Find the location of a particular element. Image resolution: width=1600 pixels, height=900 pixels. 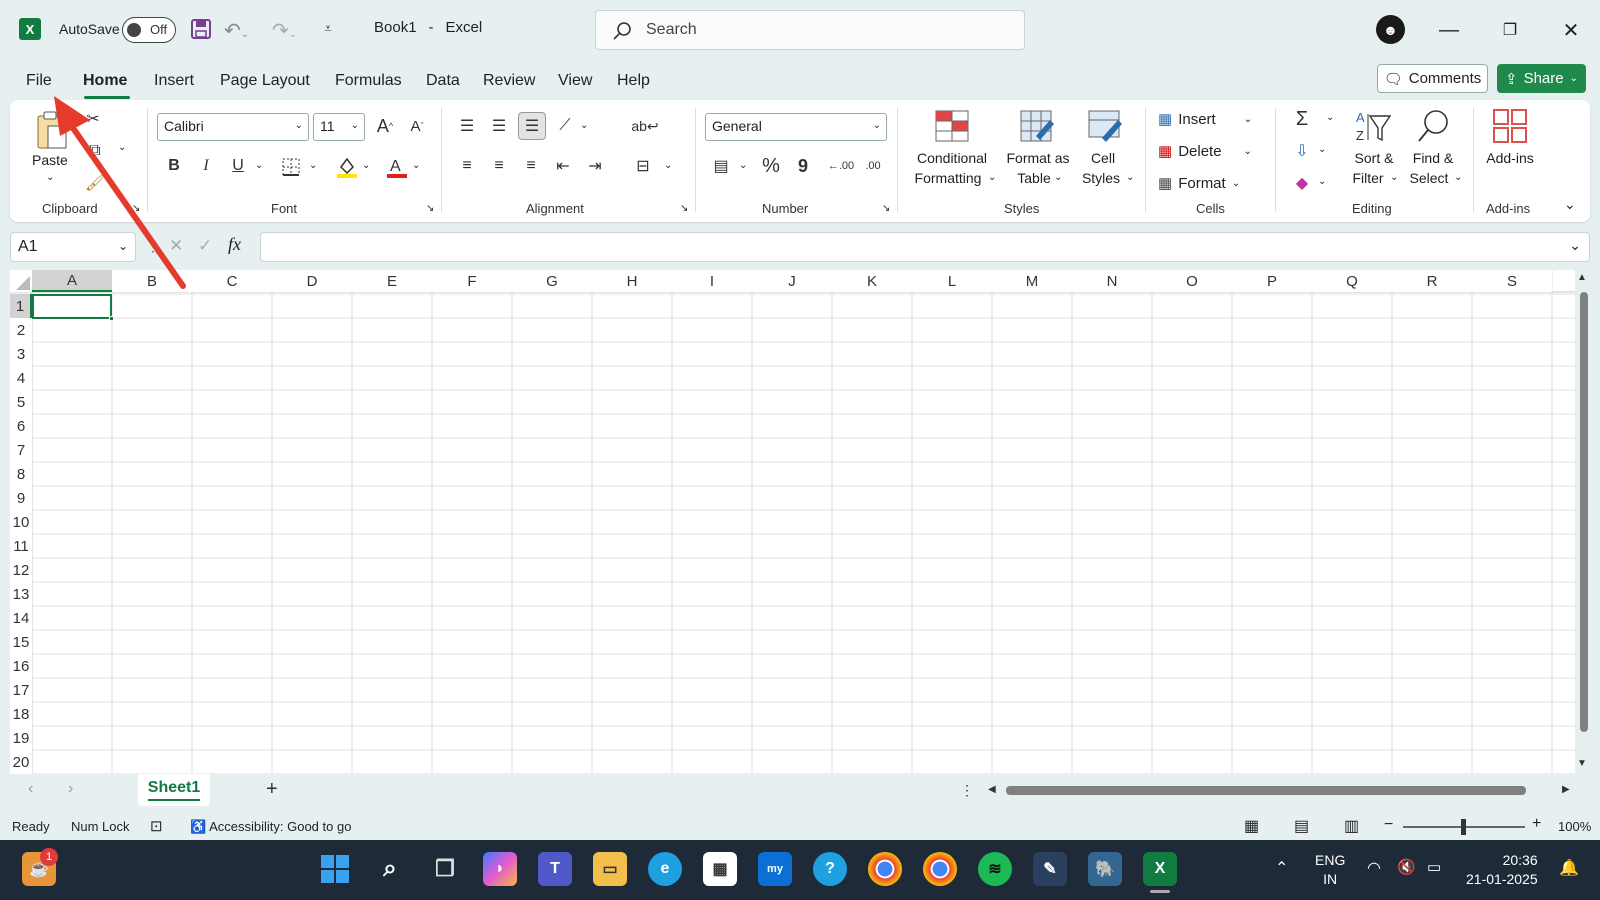

search-taskbar-icon: ⌕ is located at coordinates (390, 869).